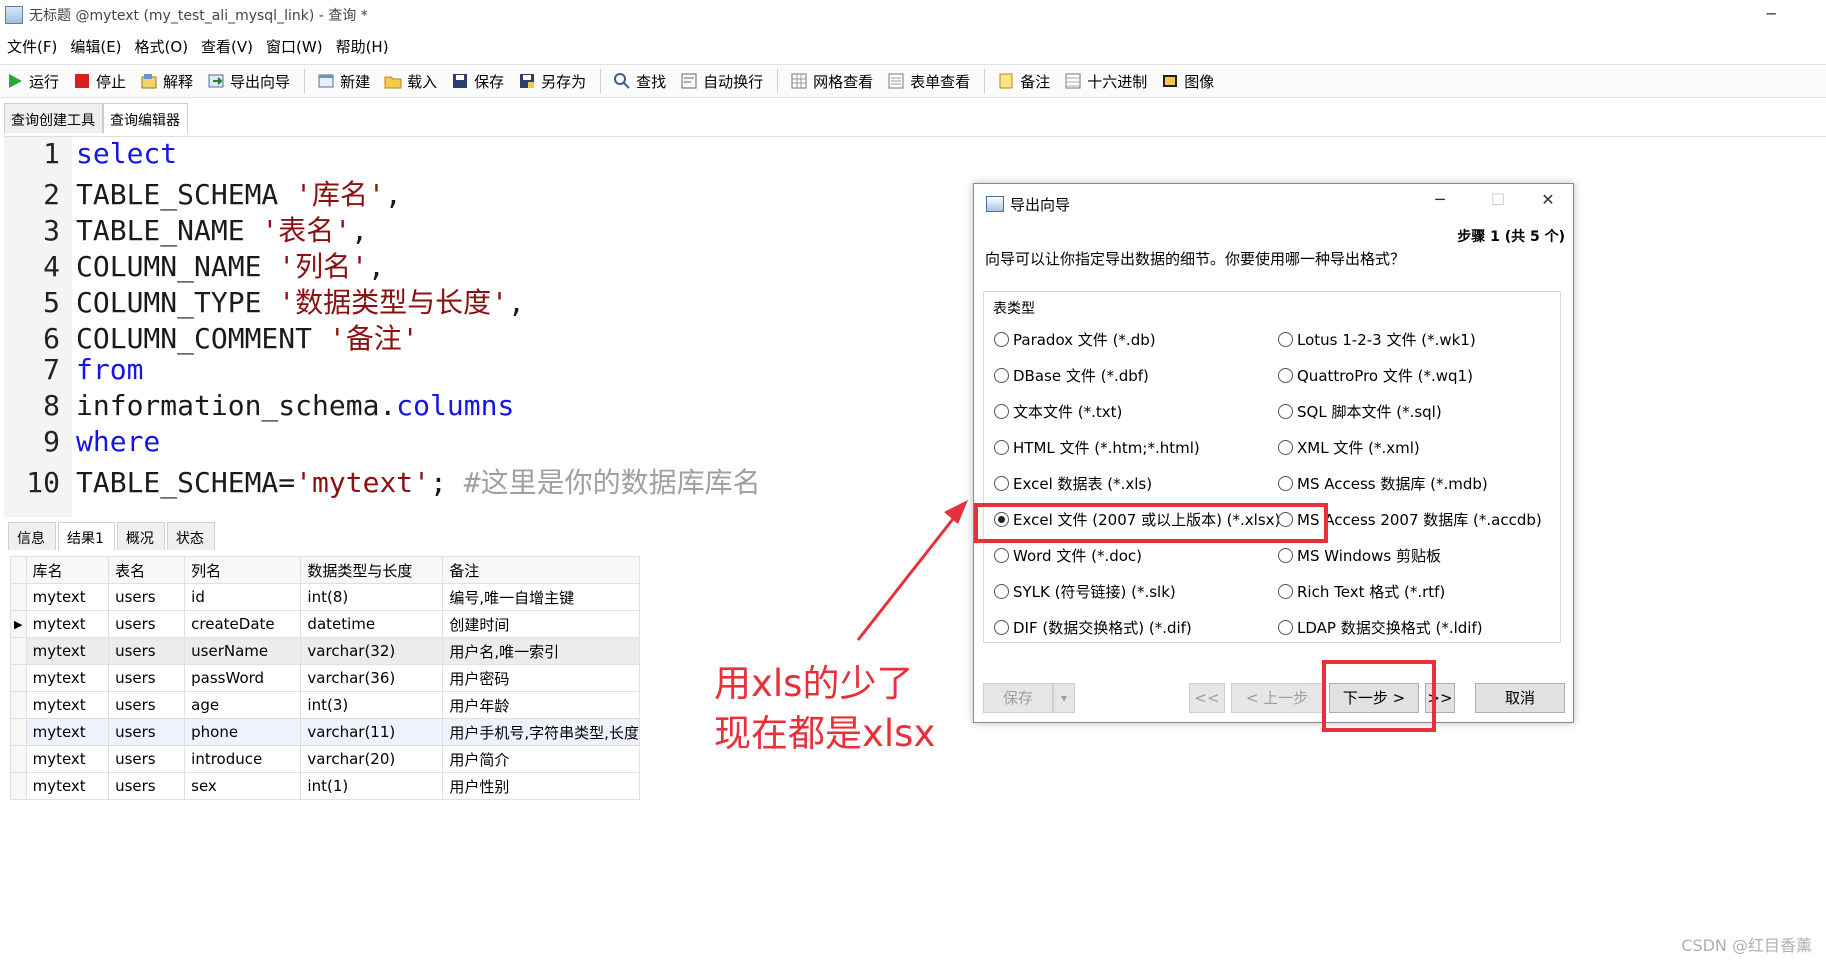 This screenshot has height=960, width=1826. What do you see at coordinates (372, 786) in the screenshot?
I see `table-cell: int(1)` at bounding box center [372, 786].